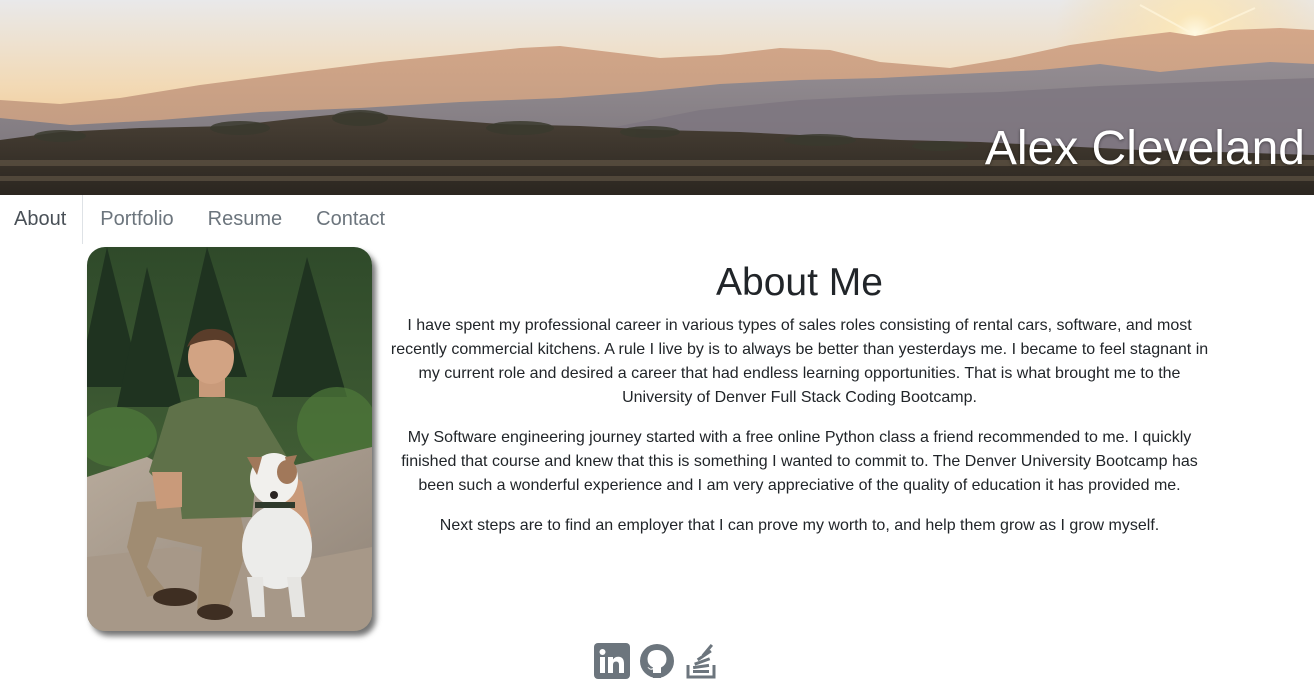  What do you see at coordinates (42, 219) in the screenshot?
I see `nav-tab-about: About` at bounding box center [42, 219].